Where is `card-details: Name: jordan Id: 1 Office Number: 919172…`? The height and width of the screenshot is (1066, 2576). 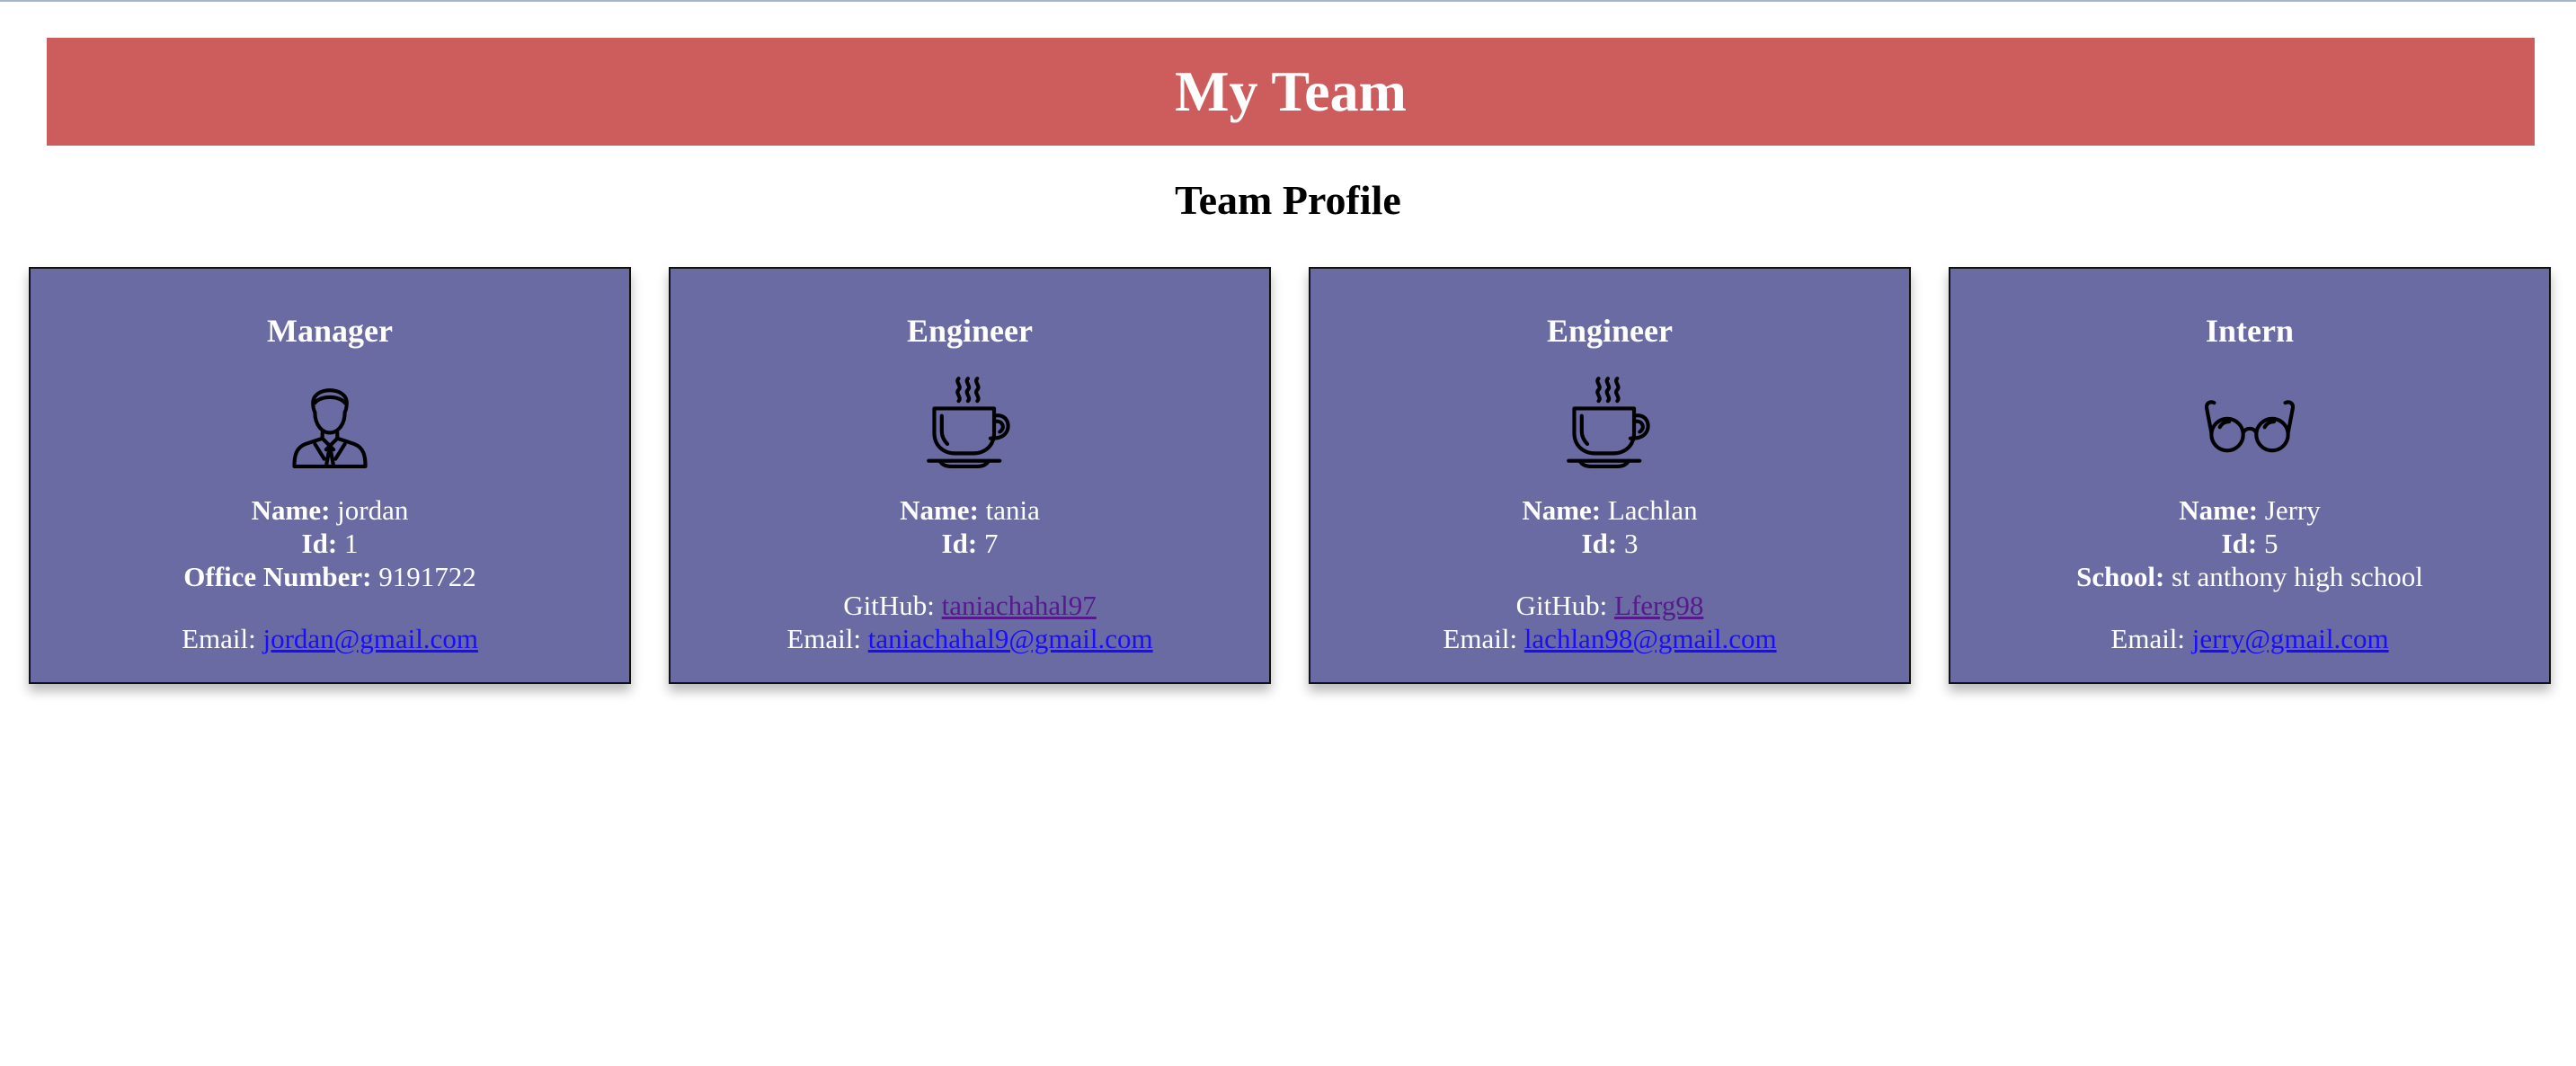
card-details: Name: jordan Id: 1 Office Number: 919172… is located at coordinates (330, 574).